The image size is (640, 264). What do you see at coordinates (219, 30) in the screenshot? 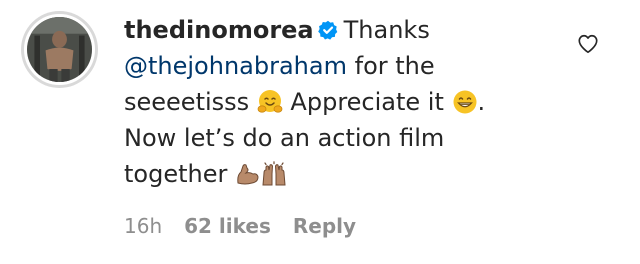
I see `comment-username: thedinomorea` at bounding box center [219, 30].